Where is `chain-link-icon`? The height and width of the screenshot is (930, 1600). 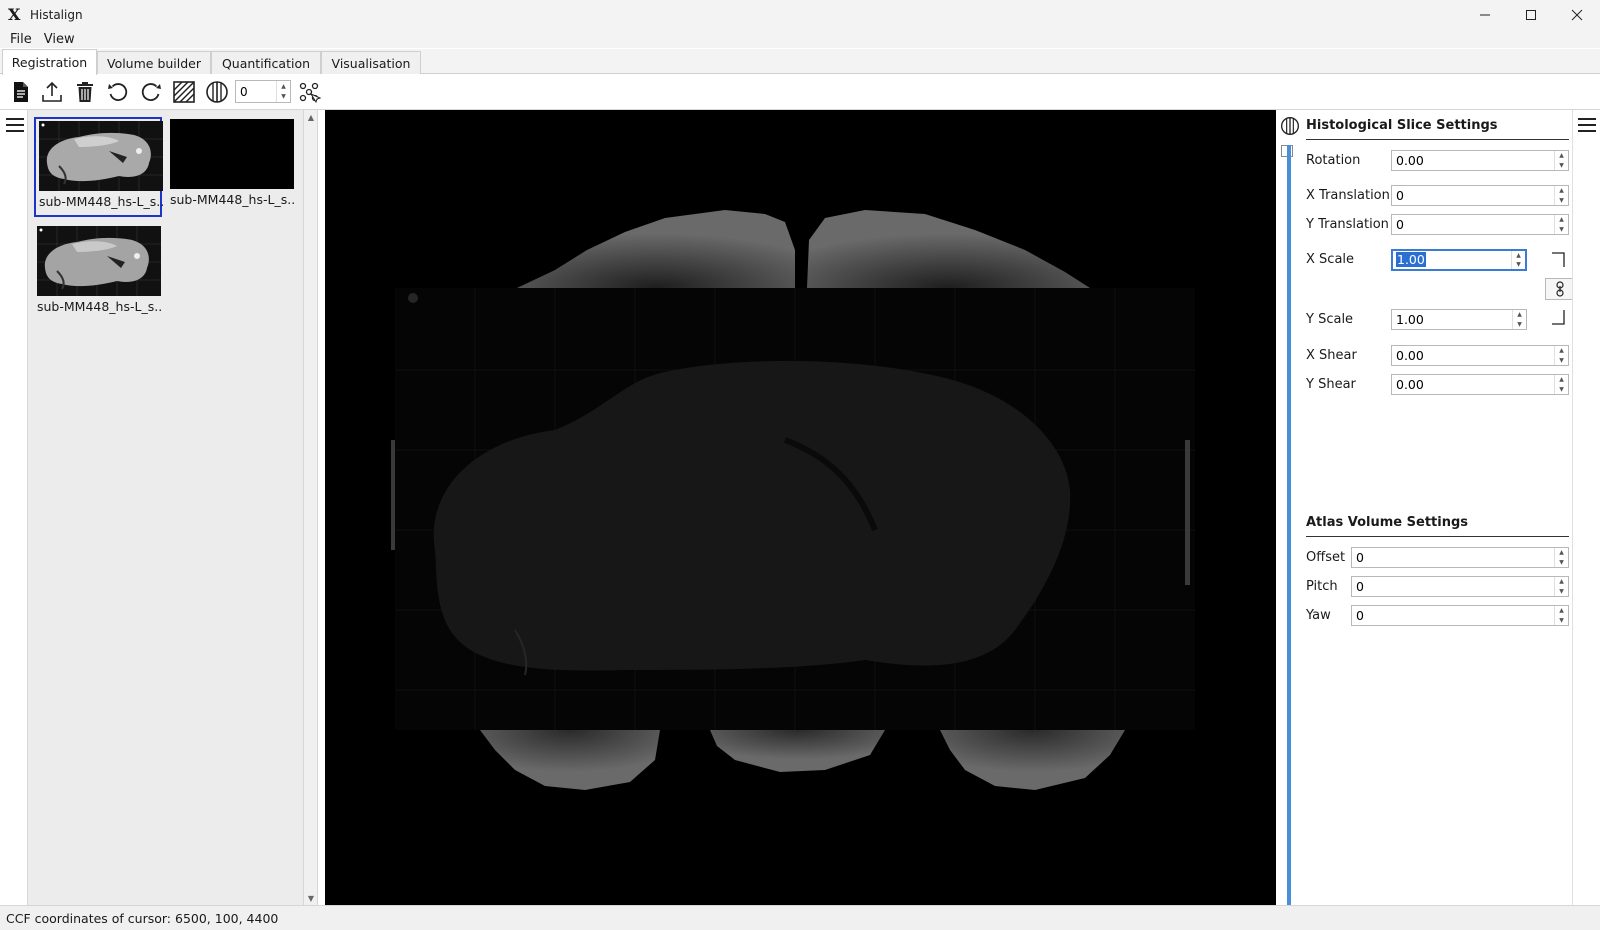
chain-link-icon is located at coordinates (1560, 289).